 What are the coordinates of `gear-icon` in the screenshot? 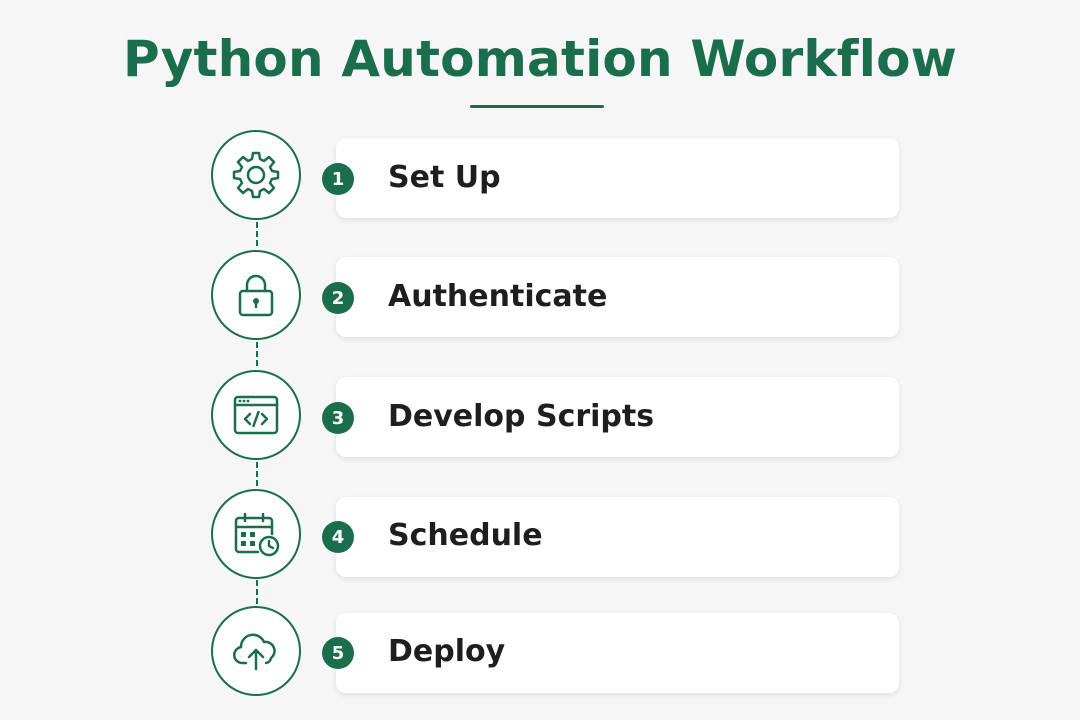 It's located at (256, 175).